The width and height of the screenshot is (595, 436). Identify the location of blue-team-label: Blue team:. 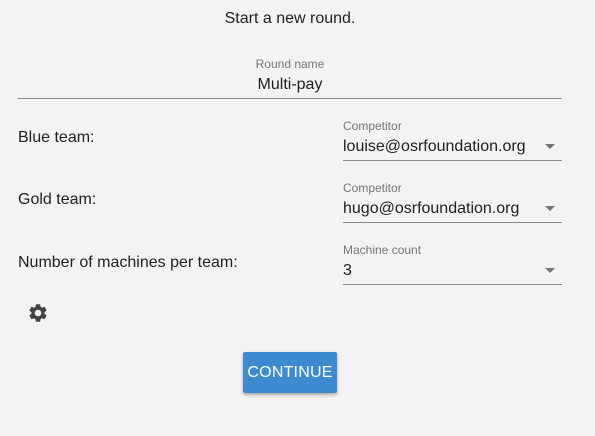
(56, 137).